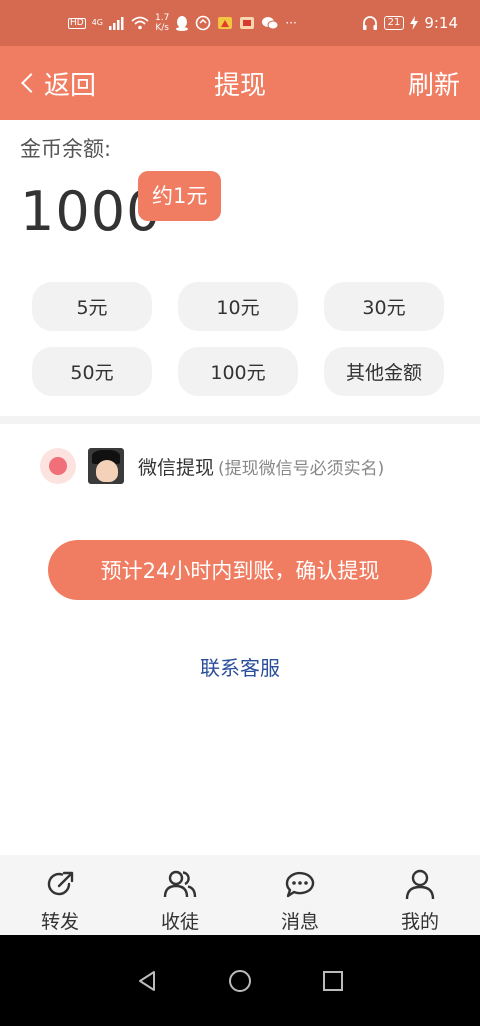 The height and width of the screenshot is (1026, 480). What do you see at coordinates (179, 922) in the screenshot?
I see `tab-apprentice-label: 收徒` at bounding box center [179, 922].